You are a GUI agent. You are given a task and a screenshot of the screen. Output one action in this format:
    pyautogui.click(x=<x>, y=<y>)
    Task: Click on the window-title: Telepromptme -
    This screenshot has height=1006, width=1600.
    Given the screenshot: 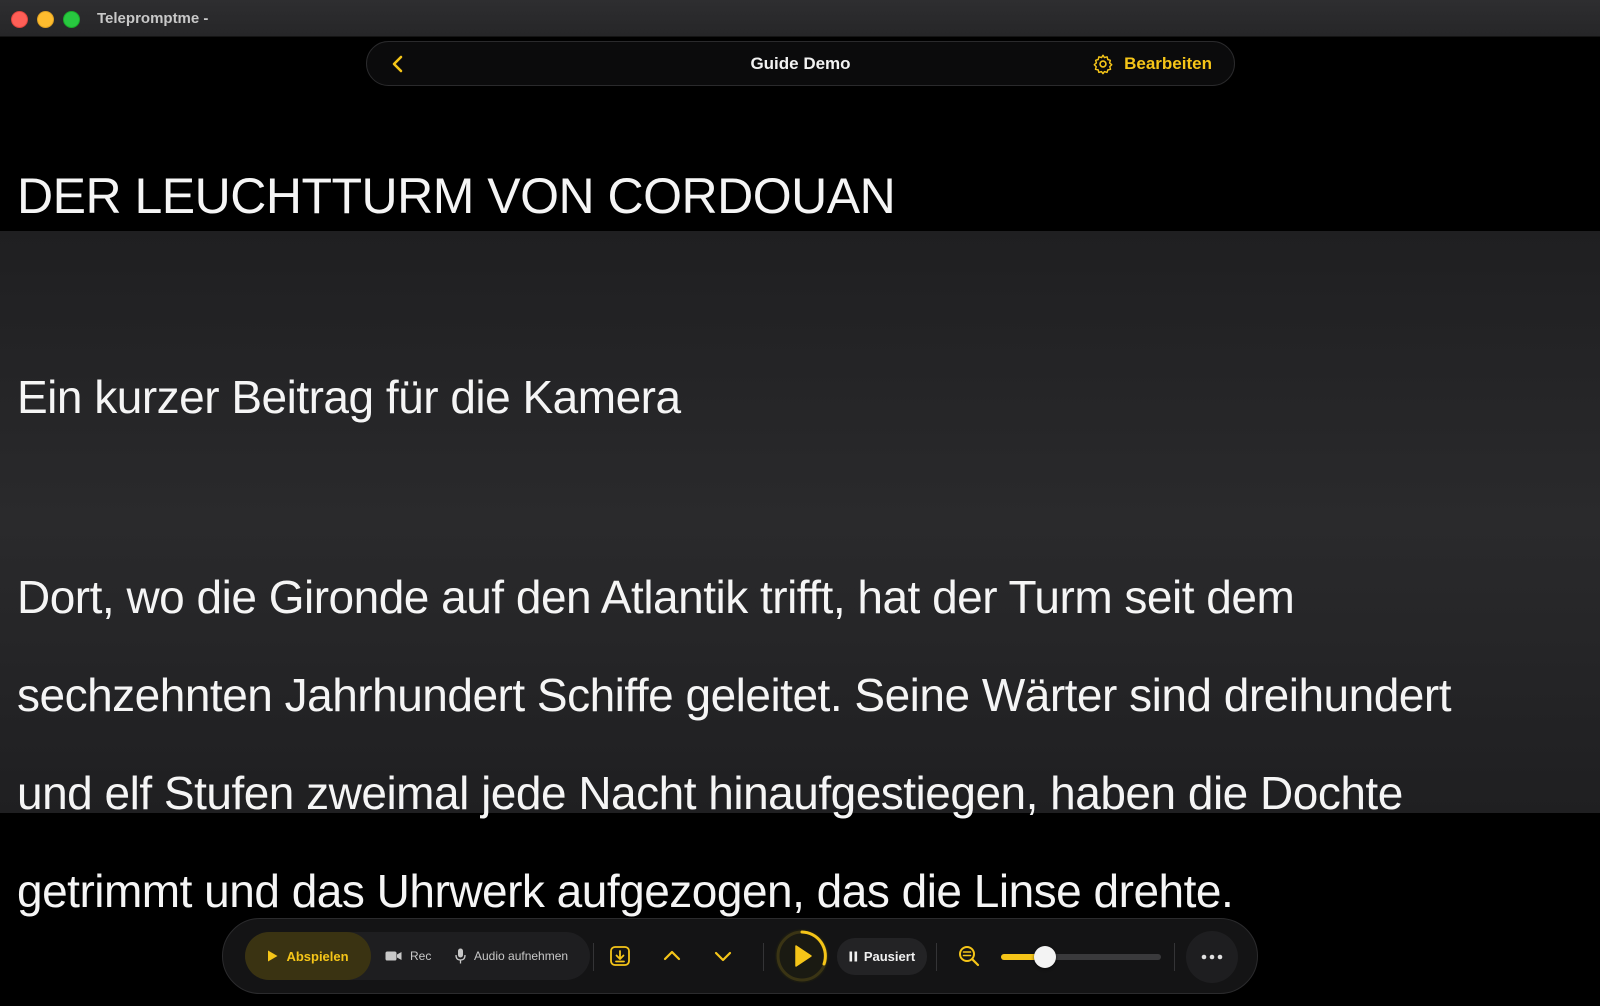 What is the action you would take?
    pyautogui.click(x=153, y=18)
    